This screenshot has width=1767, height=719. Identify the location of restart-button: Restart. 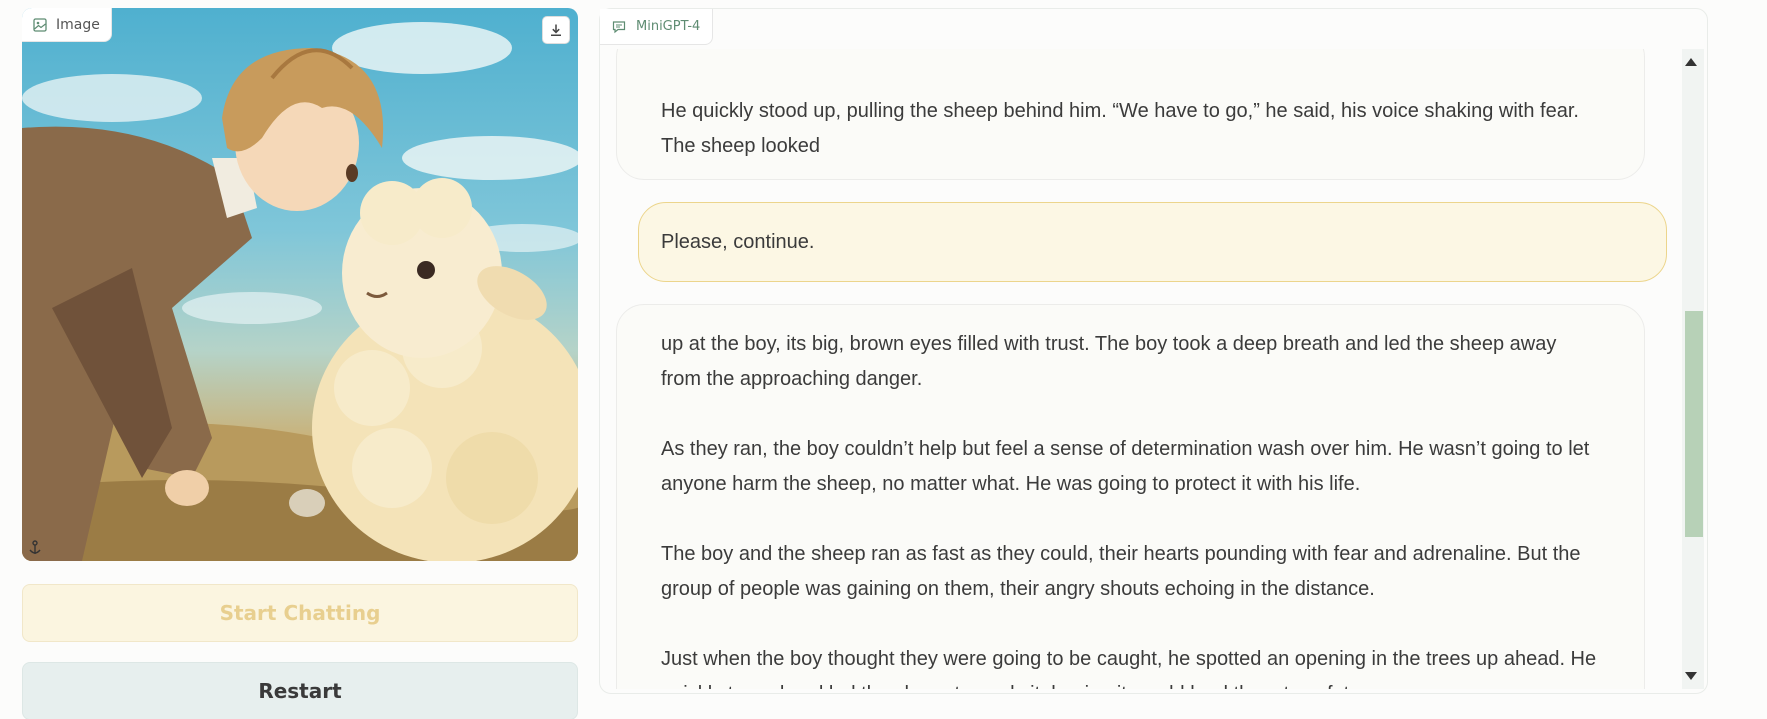
(300, 690).